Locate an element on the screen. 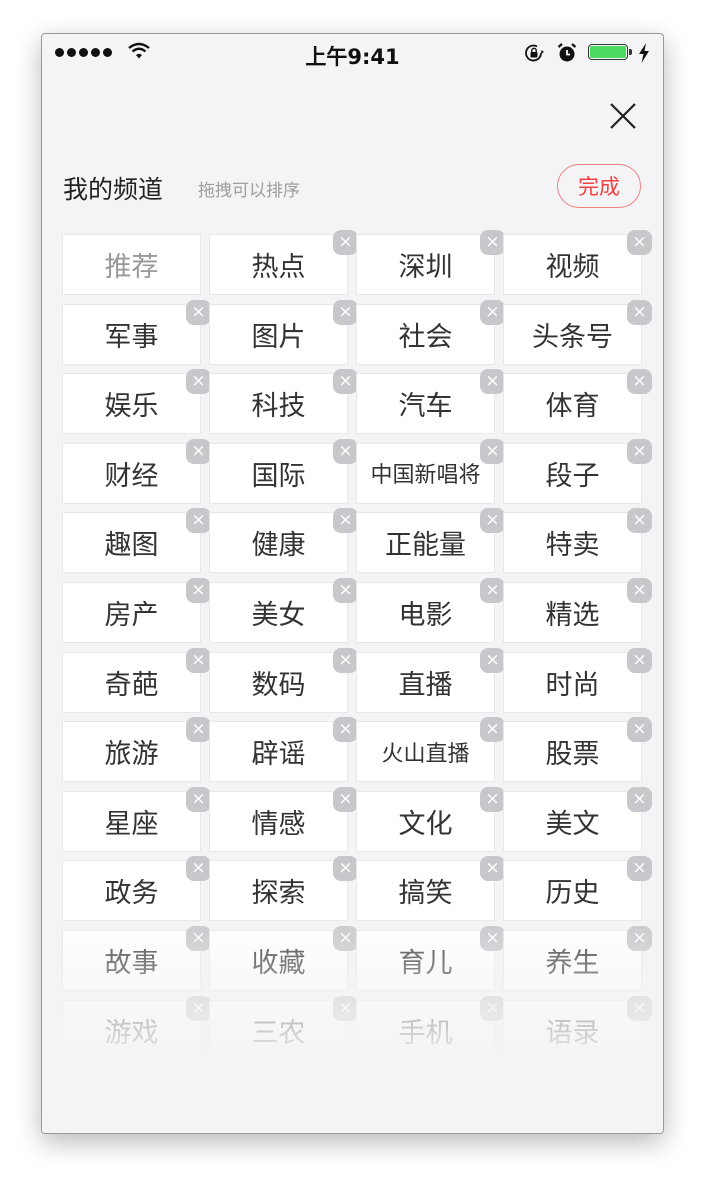 This screenshot has width=704, height=1183. channel-chip: 收藏 × is located at coordinates (283, 958).